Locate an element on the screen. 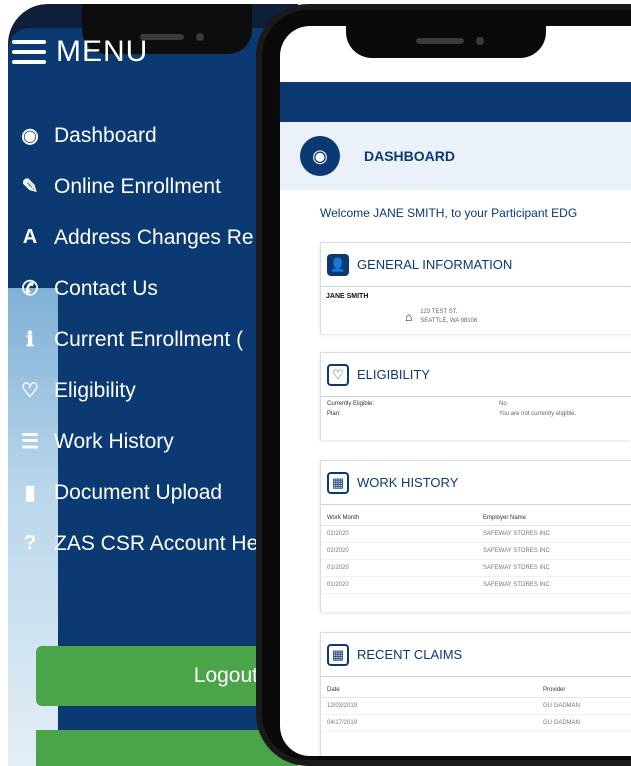  menu-item-label: Address Changes Re is located at coordinates (154, 237).